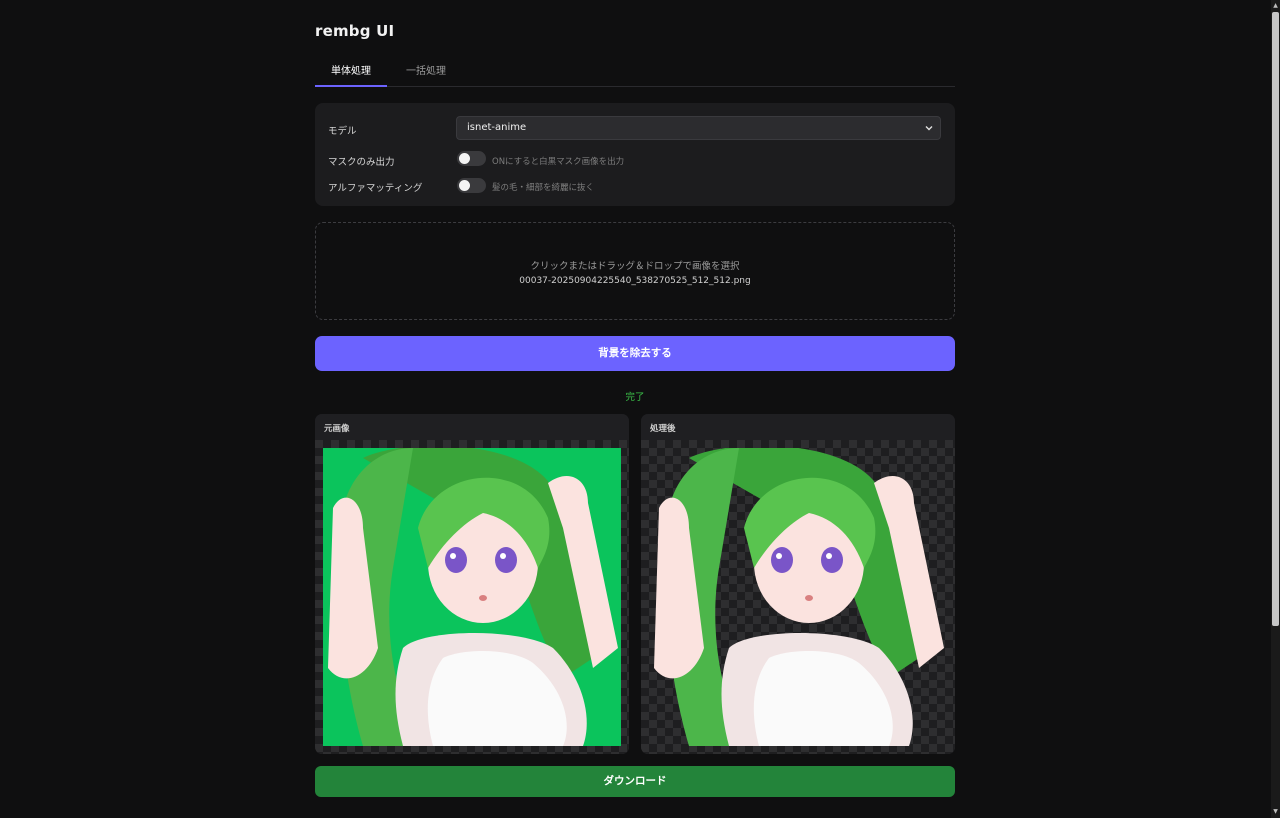  I want to click on tab-bar: 単体処理 一括処理, so click(635, 72).